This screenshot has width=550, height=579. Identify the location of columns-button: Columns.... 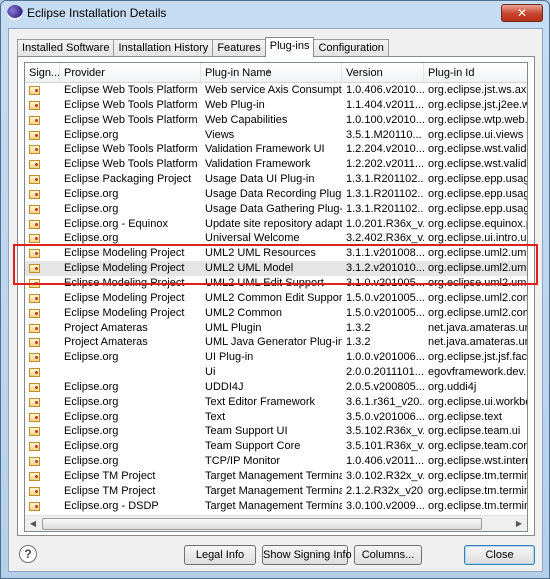
(388, 555).